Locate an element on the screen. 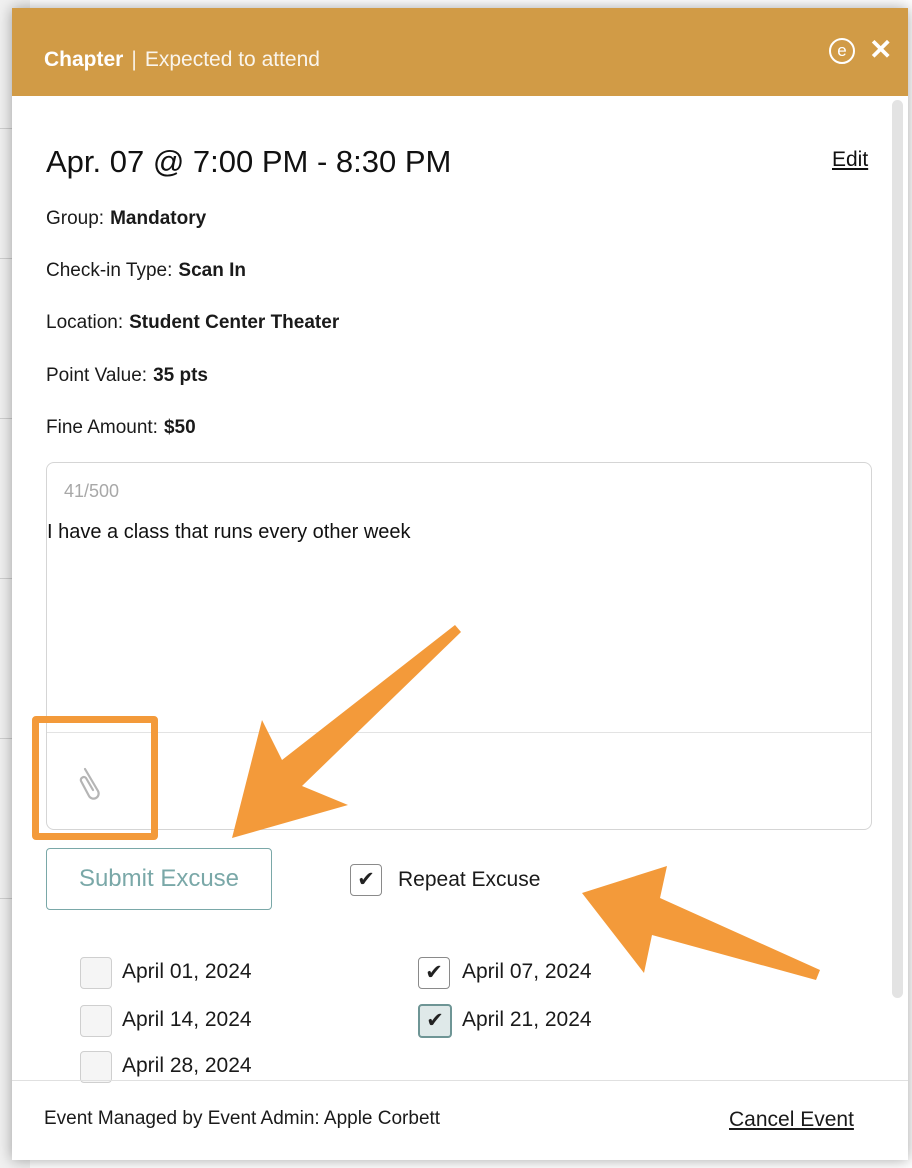 Image resolution: width=912 pixels, height=1168 pixels. date-label-apr-01: April 01, 2024 is located at coordinates (187, 971).